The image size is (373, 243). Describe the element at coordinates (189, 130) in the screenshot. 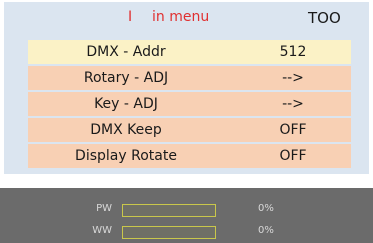

I see `menu-item-dmx-keep: DMX Keep OFF` at that location.